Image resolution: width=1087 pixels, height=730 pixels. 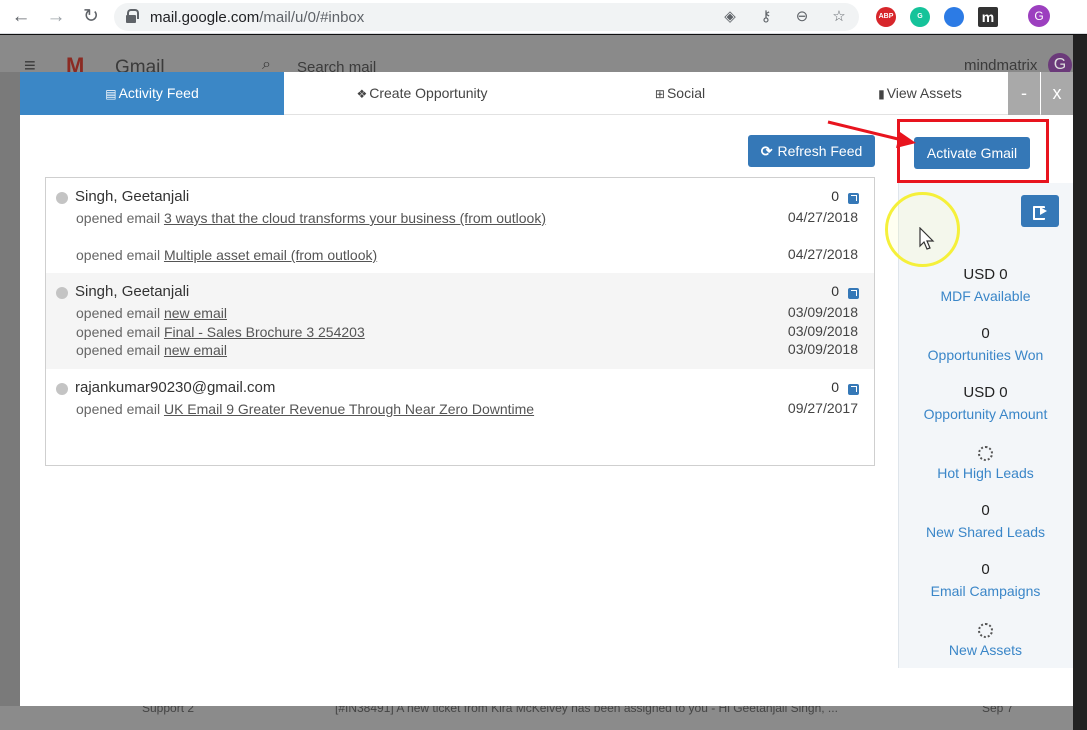 I want to click on email-subject-link: Multiple asset email (from outlook), so click(x=270, y=255).